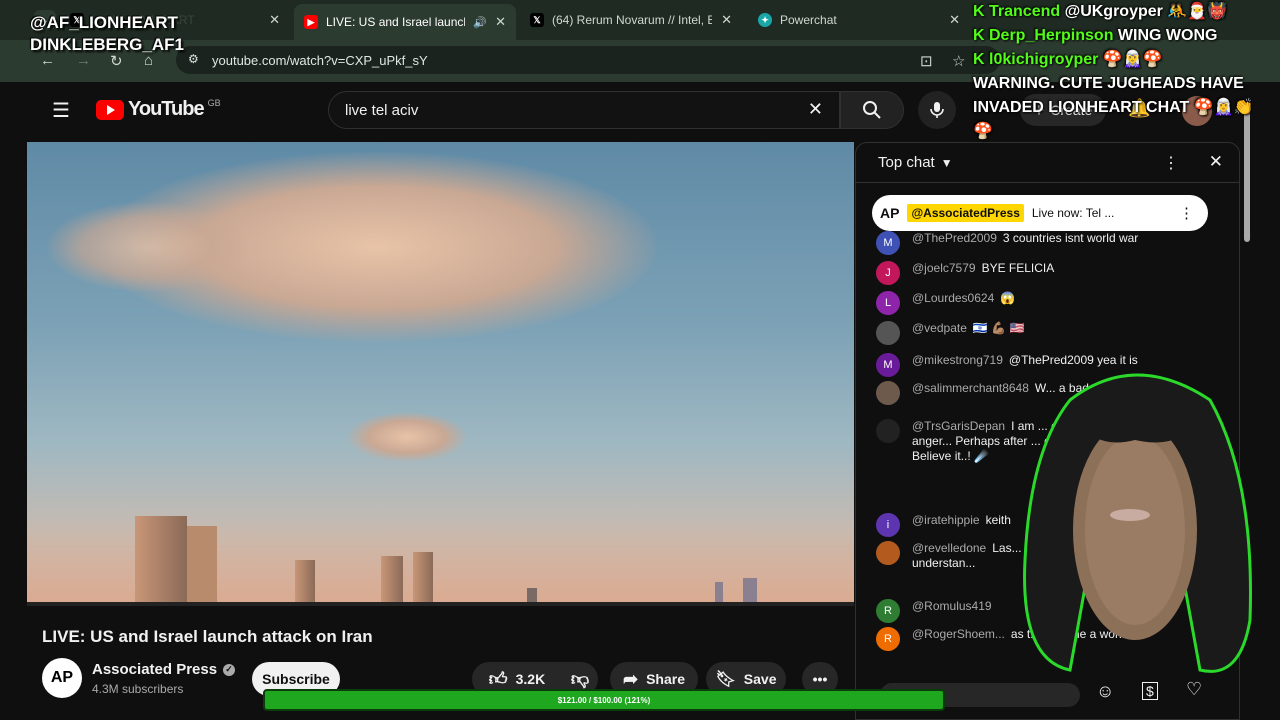 The image size is (1280, 720). Describe the element at coordinates (906, 162) in the screenshot. I see `chat-mode-dropdown: Top chat` at that location.